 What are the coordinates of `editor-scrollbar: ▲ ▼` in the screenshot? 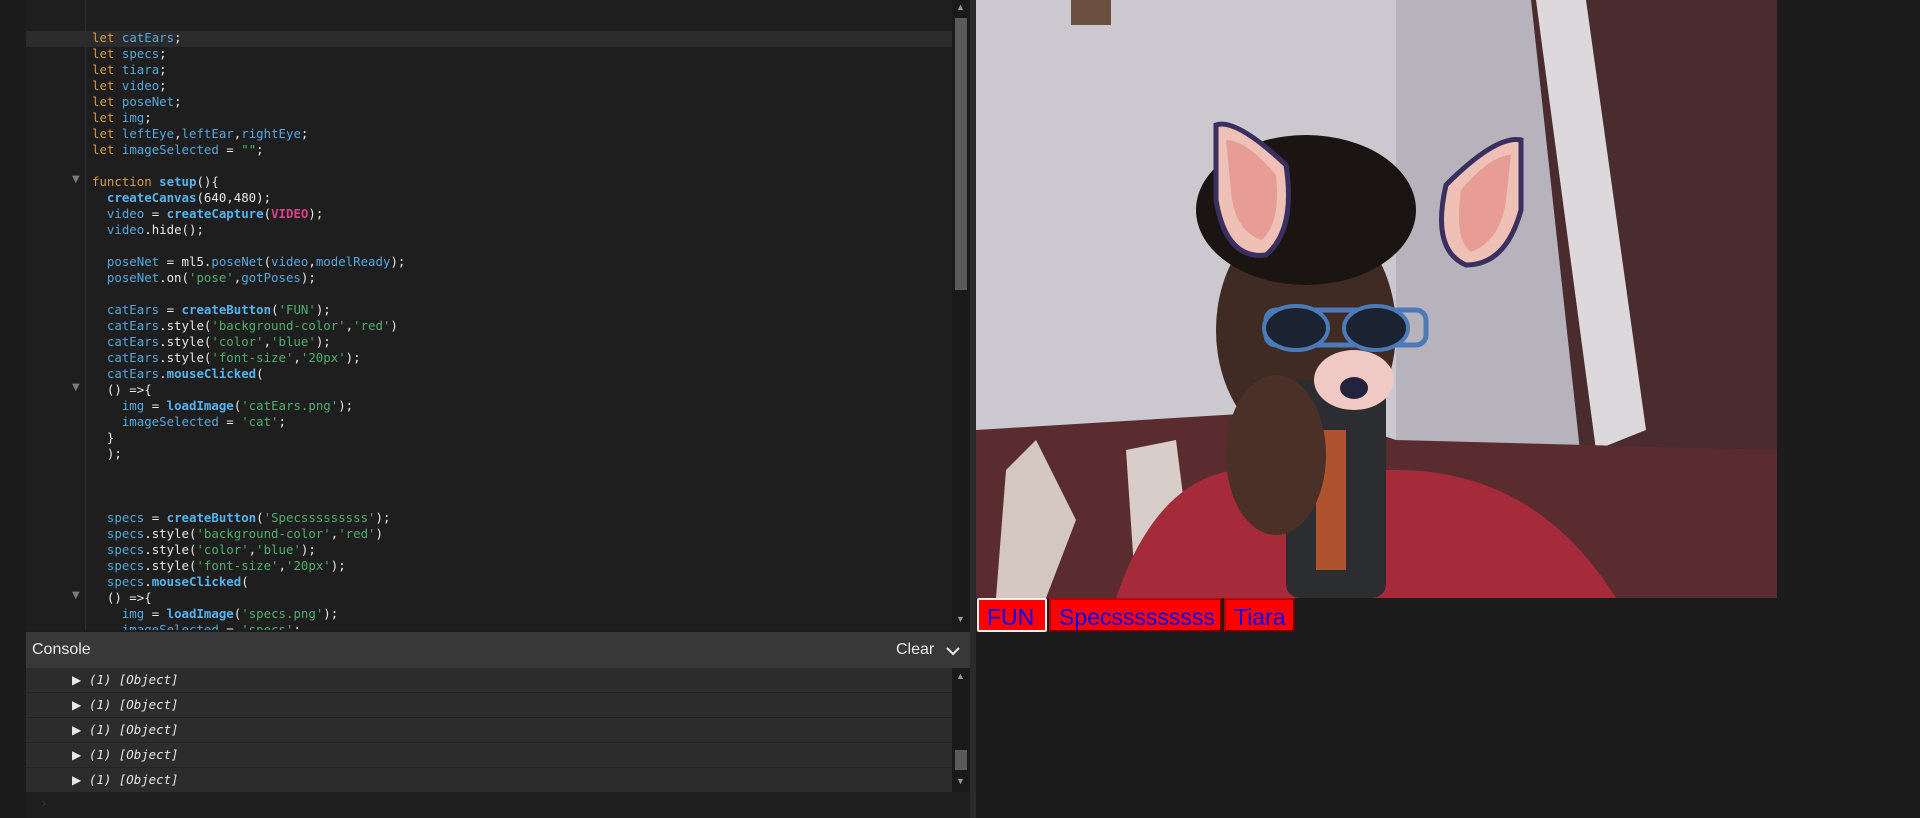 It's located at (961, 315).